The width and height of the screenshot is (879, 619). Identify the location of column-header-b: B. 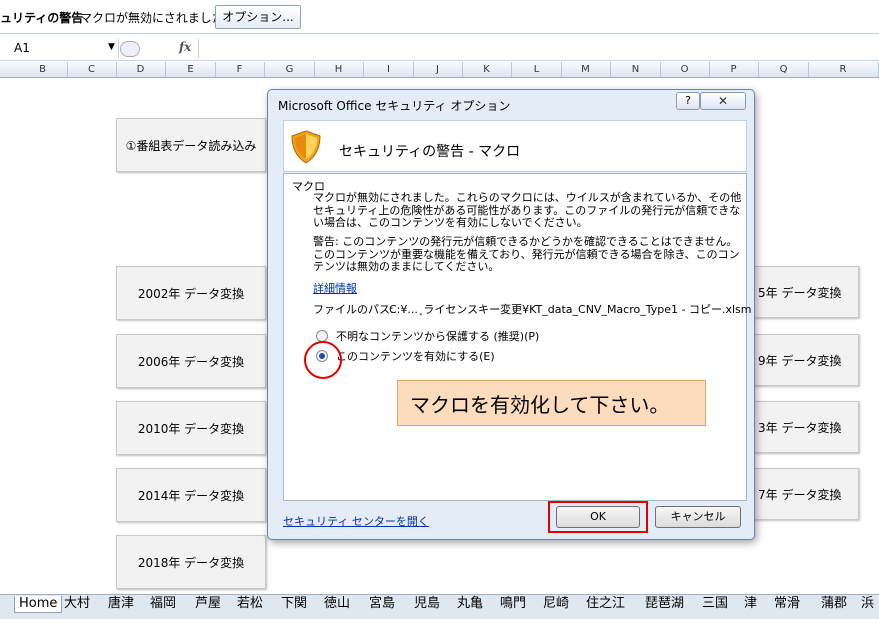
(43, 69).